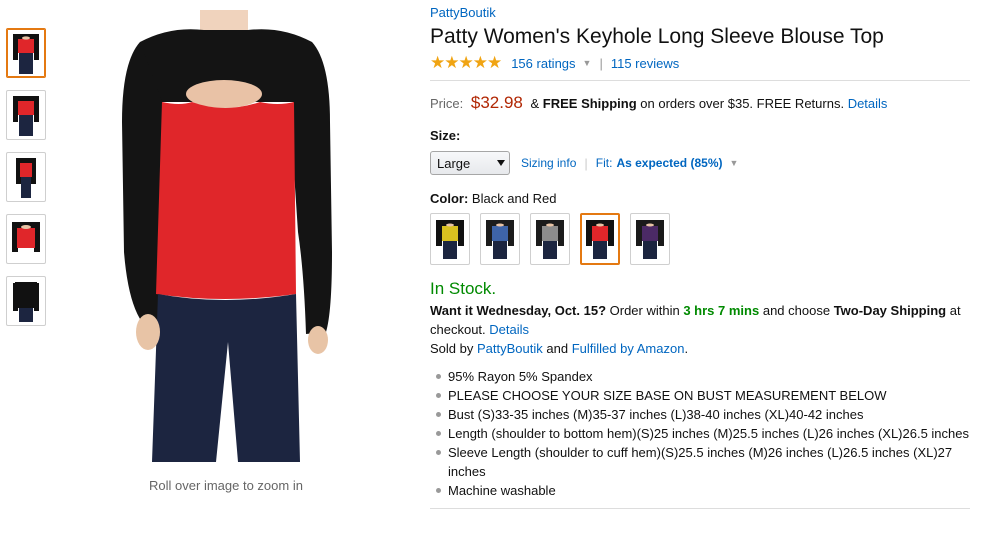 Image resolution: width=1003 pixels, height=550 pixels. I want to click on stock-status: In Stock., so click(463, 288).